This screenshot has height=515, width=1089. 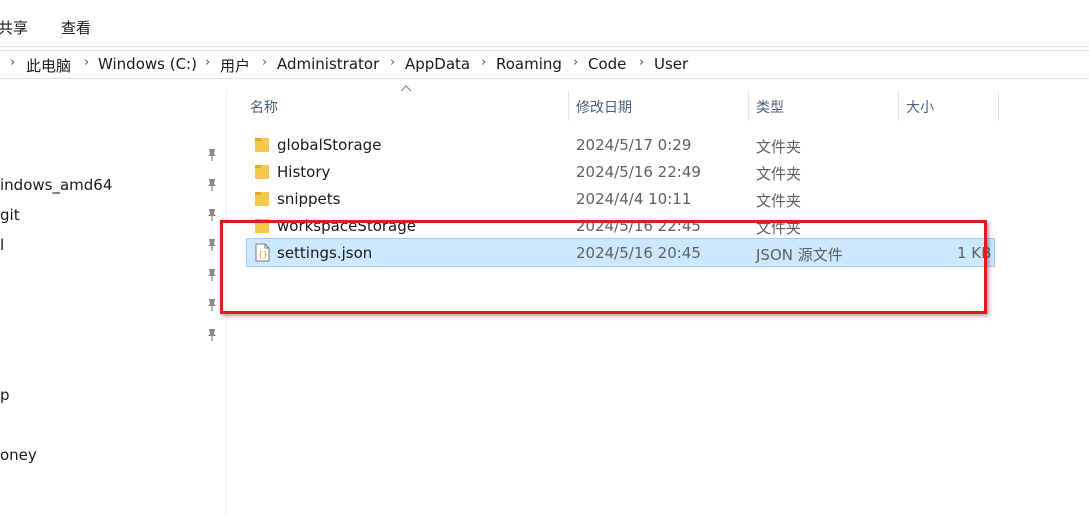 What do you see at coordinates (56, 185) in the screenshot?
I see `nav-item: indows_amd64` at bounding box center [56, 185].